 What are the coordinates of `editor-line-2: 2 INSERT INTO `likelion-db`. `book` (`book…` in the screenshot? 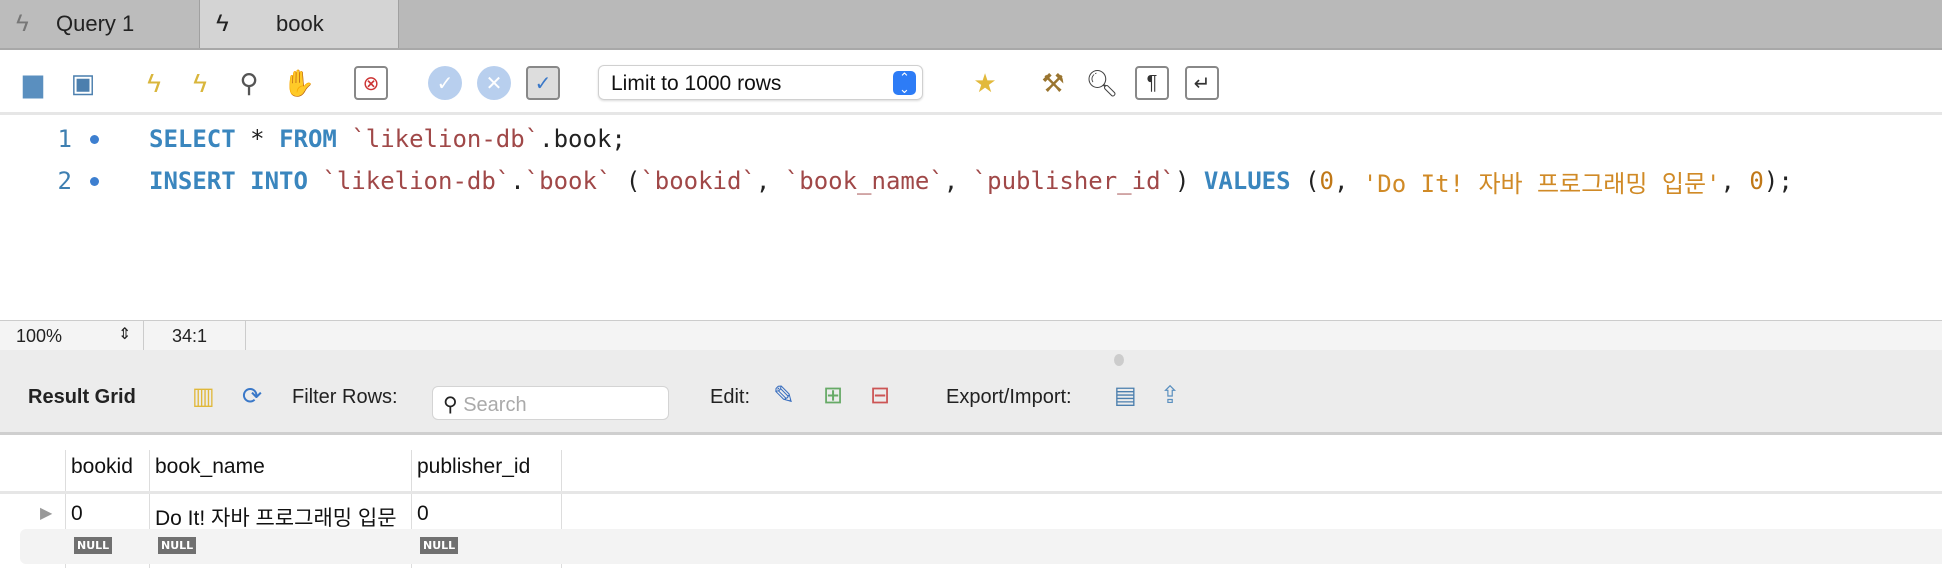 It's located at (896, 181).